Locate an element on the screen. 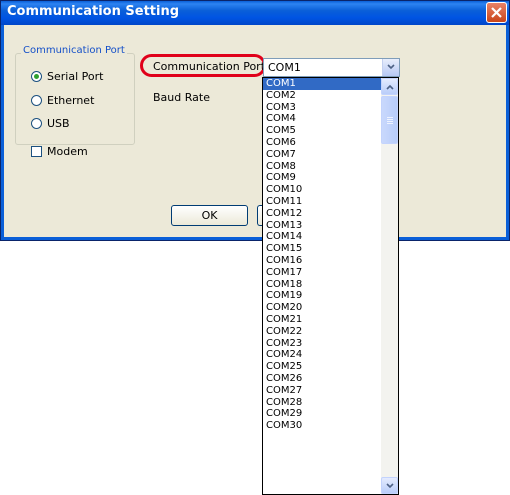 The image size is (510, 495). dropdown-item: COM29 is located at coordinates (322, 414).